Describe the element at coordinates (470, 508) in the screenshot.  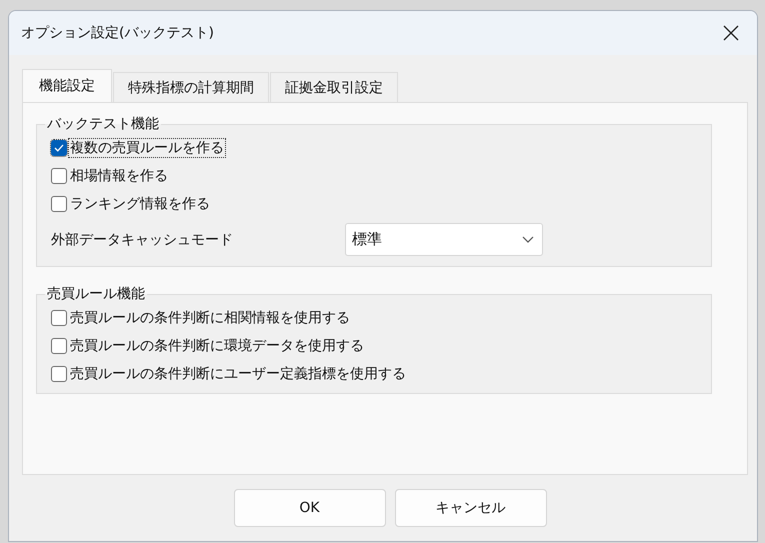
I see `dialog-button: キャンセル` at that location.